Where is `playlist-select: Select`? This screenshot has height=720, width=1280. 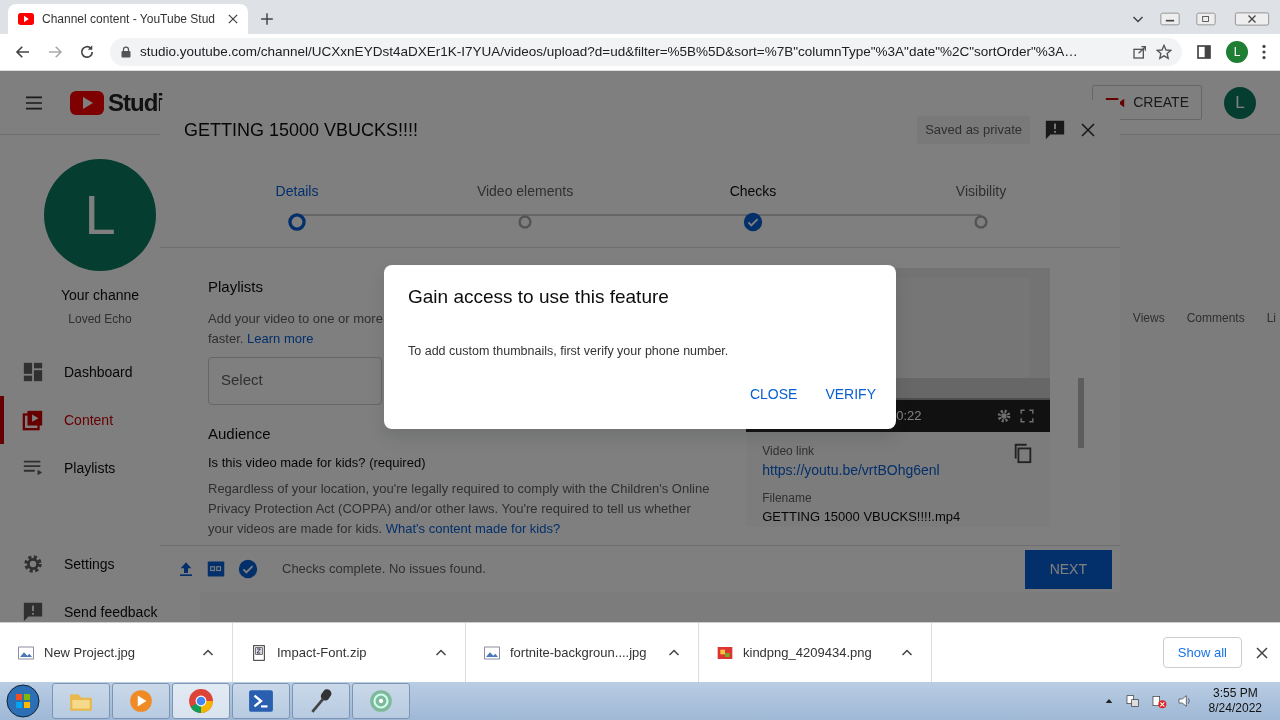
playlist-select: Select is located at coordinates (295, 380).